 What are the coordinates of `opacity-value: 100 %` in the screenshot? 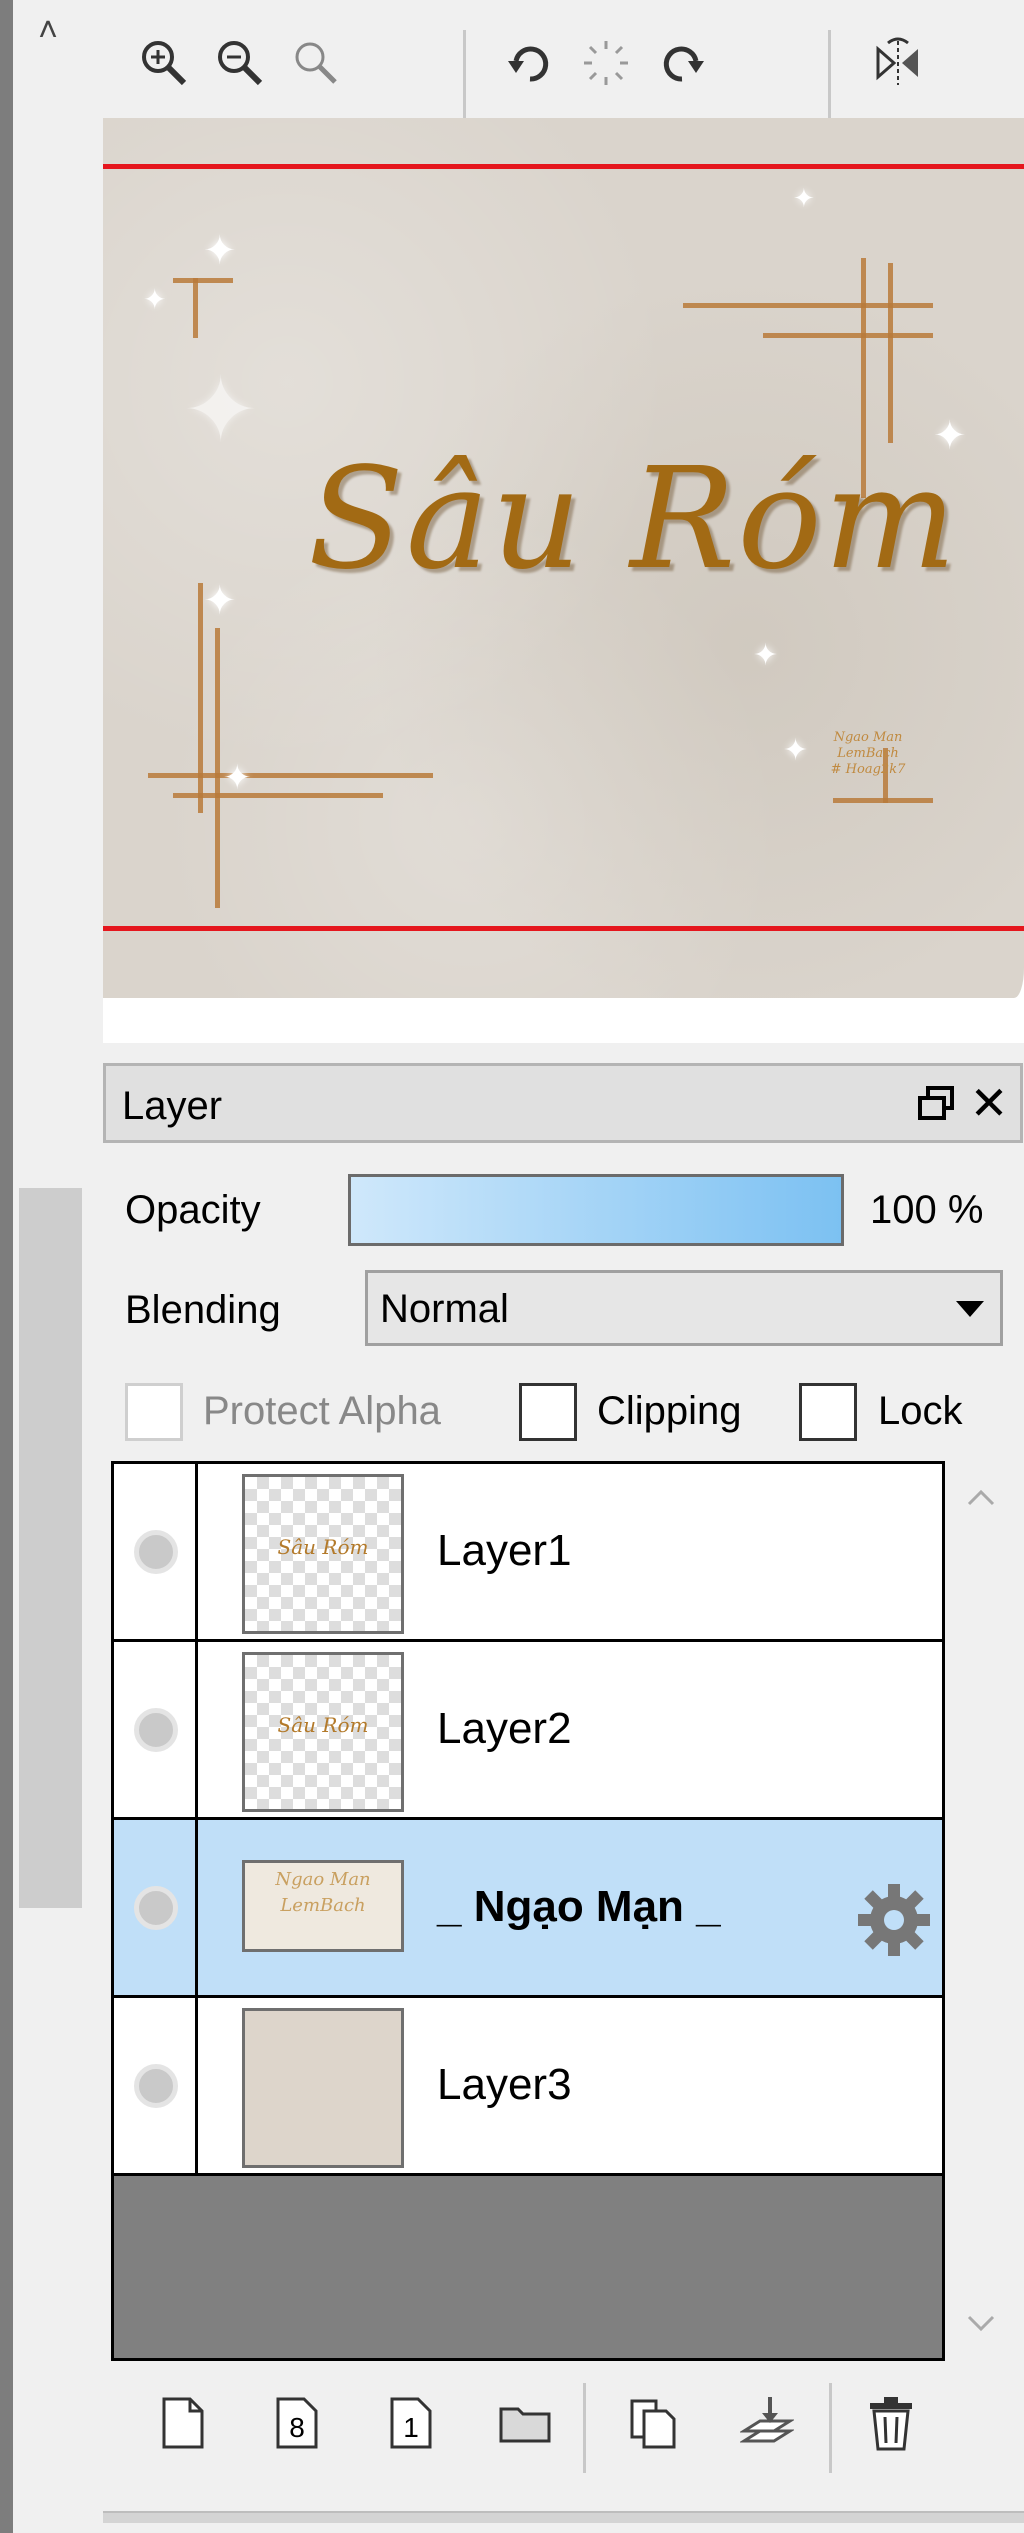 It's located at (927, 1210).